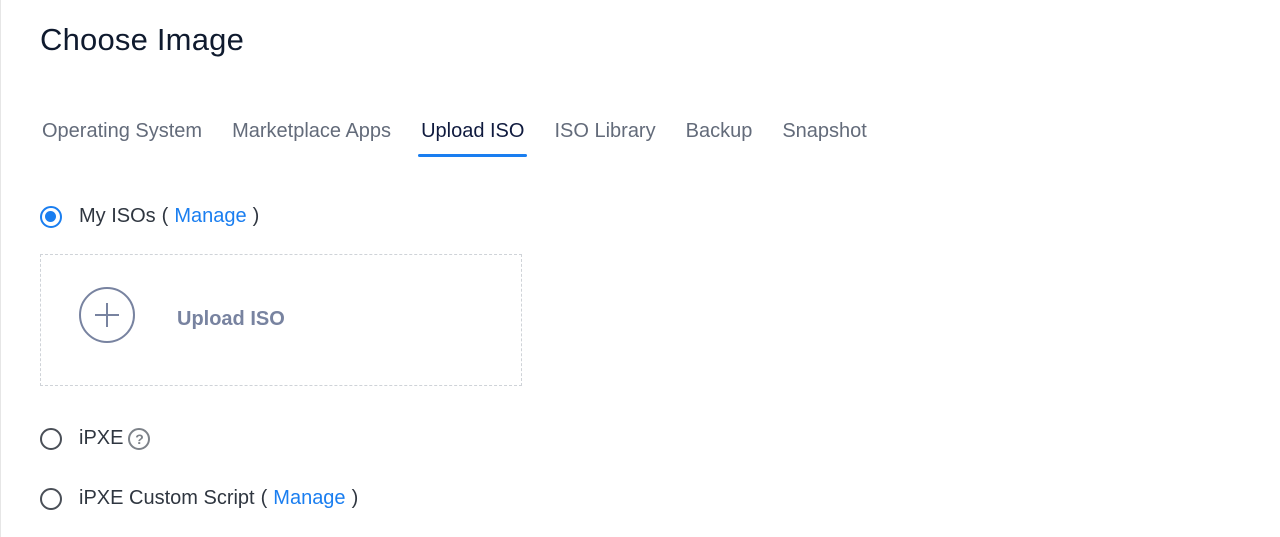 The height and width of the screenshot is (537, 1280). I want to click on ipxe-custom-script-label: iPXE Custom Script, so click(167, 498).